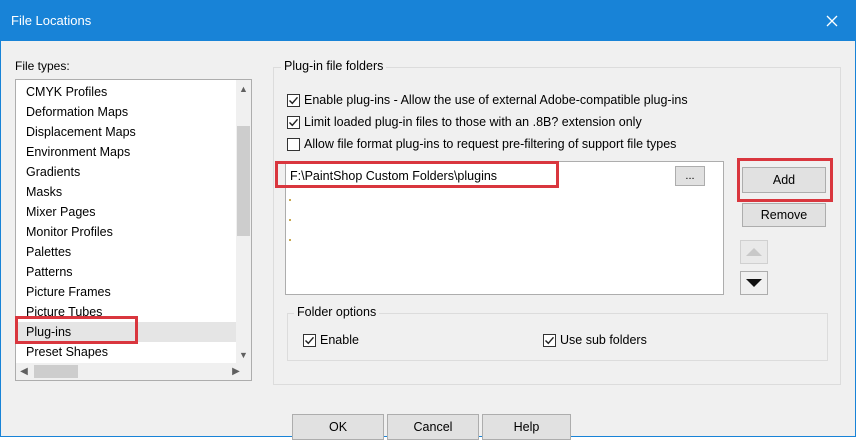  I want to click on remove-button: Remove, so click(784, 215).